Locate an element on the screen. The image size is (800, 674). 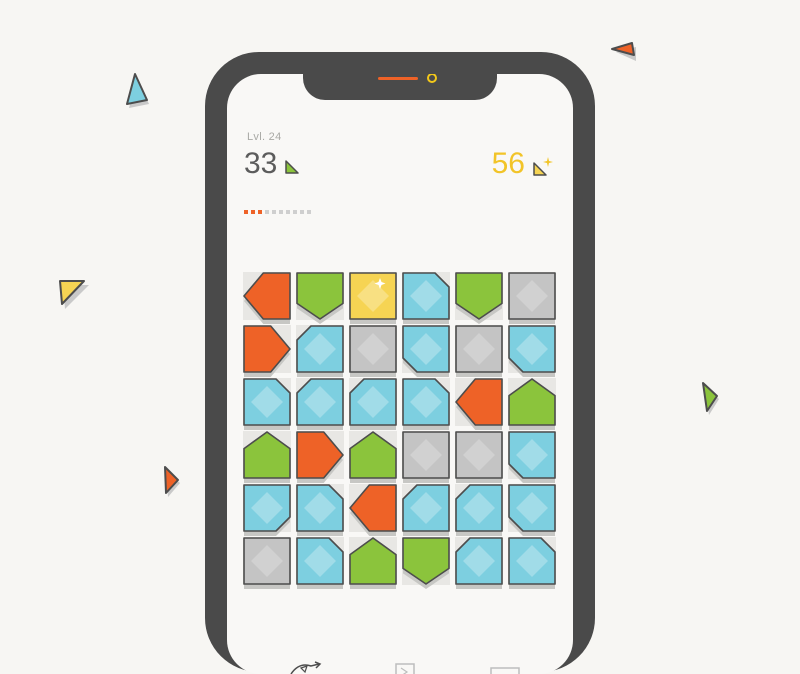
front-camera is located at coordinates (432, 78).